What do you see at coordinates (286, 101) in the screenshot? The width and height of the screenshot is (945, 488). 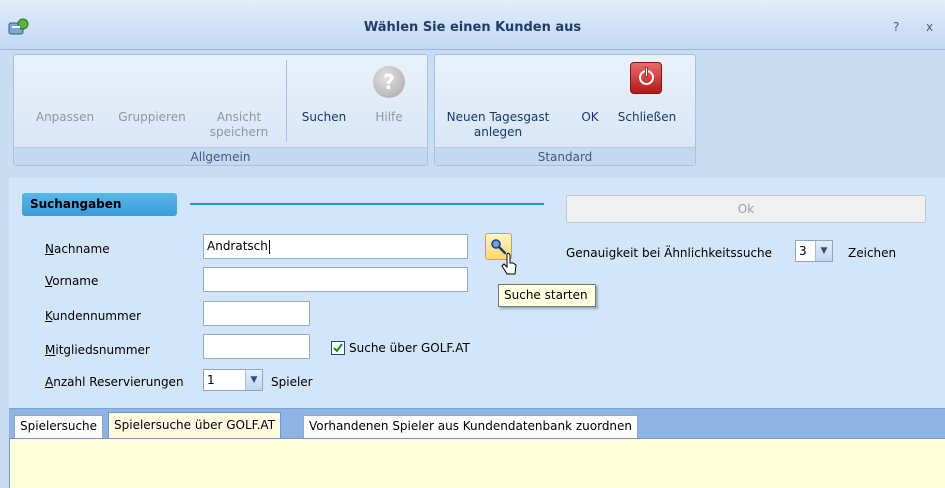 I see `ribbon-separator` at bounding box center [286, 101].